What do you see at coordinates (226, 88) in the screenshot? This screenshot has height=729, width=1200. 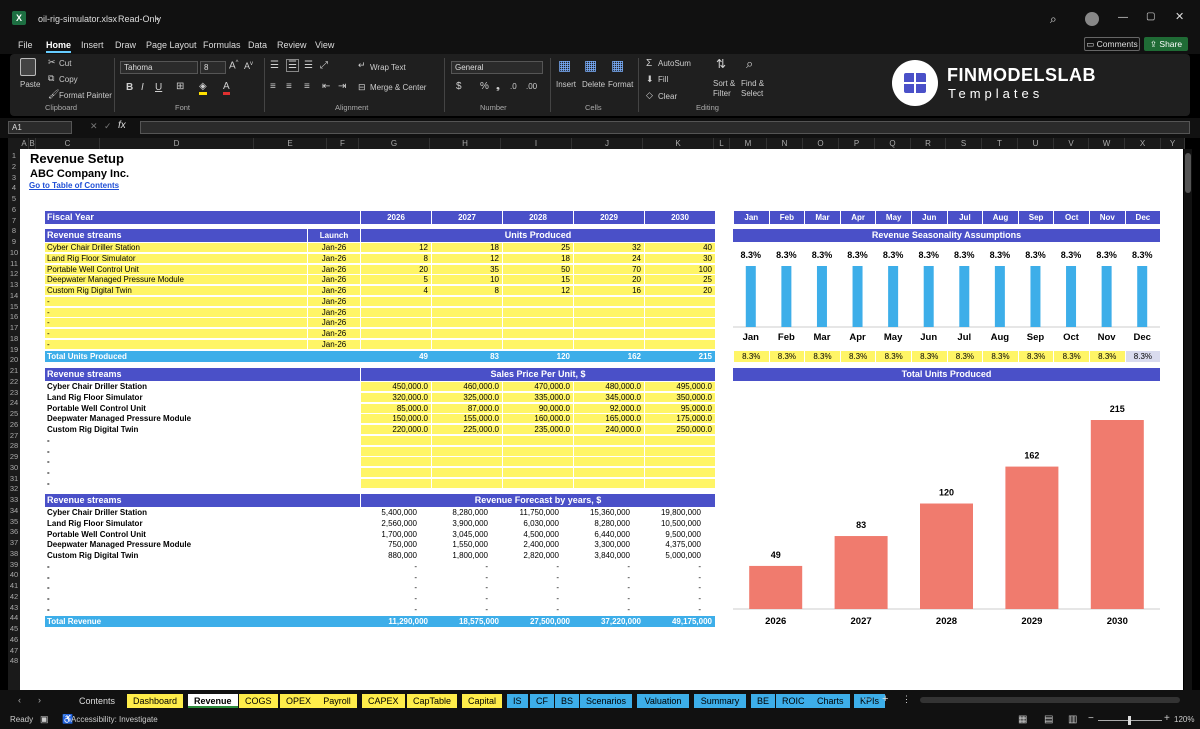 I see `font-color-icon: A` at bounding box center [226, 88].